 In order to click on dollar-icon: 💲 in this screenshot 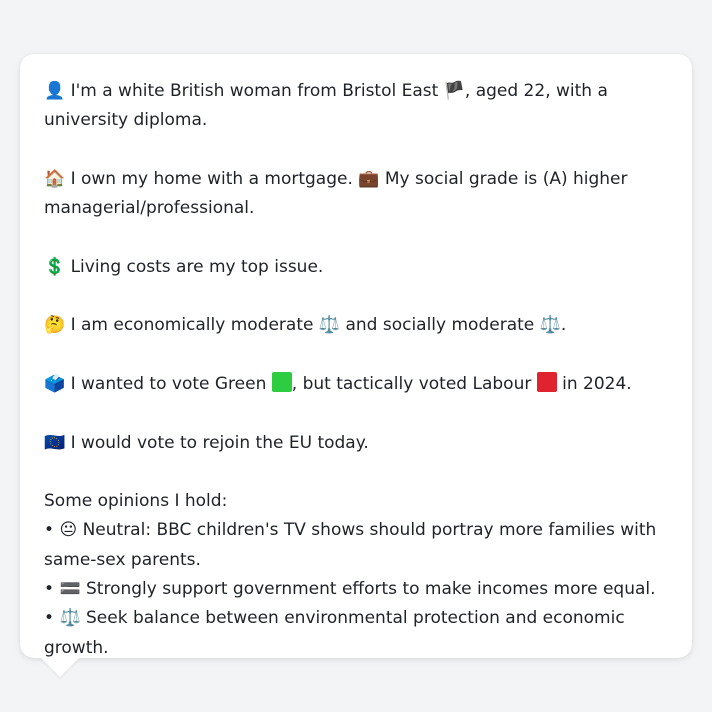, I will do `click(55, 266)`.